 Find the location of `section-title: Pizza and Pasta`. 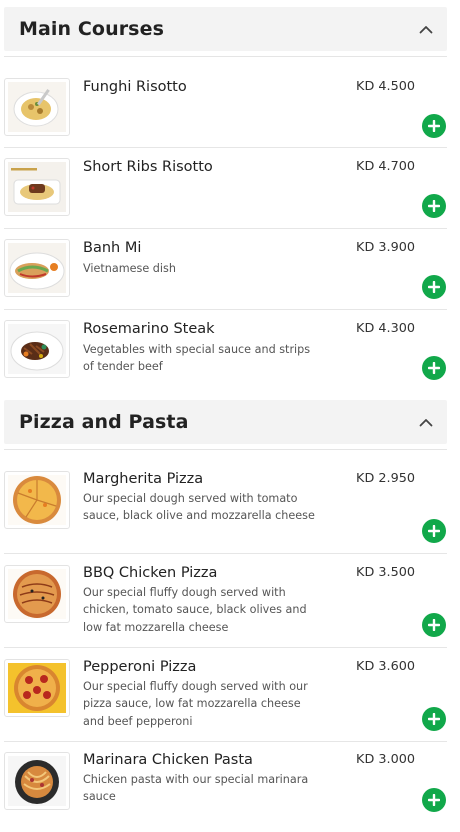

section-title: Pizza and Pasta is located at coordinates (104, 422).